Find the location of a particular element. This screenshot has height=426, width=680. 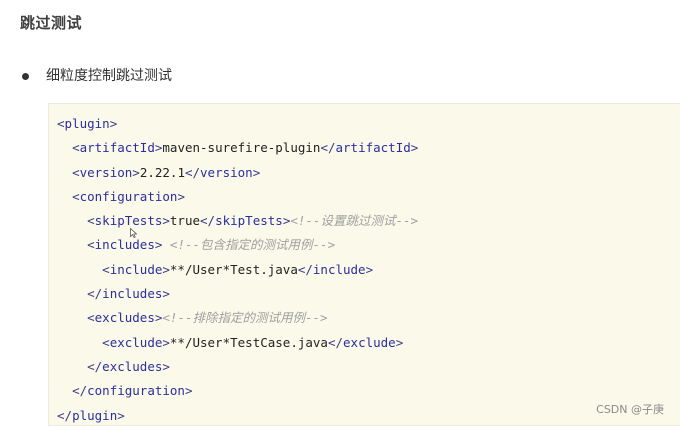

code-line: <exclude>**/User*TestCase.java</exclude> is located at coordinates (237, 343).